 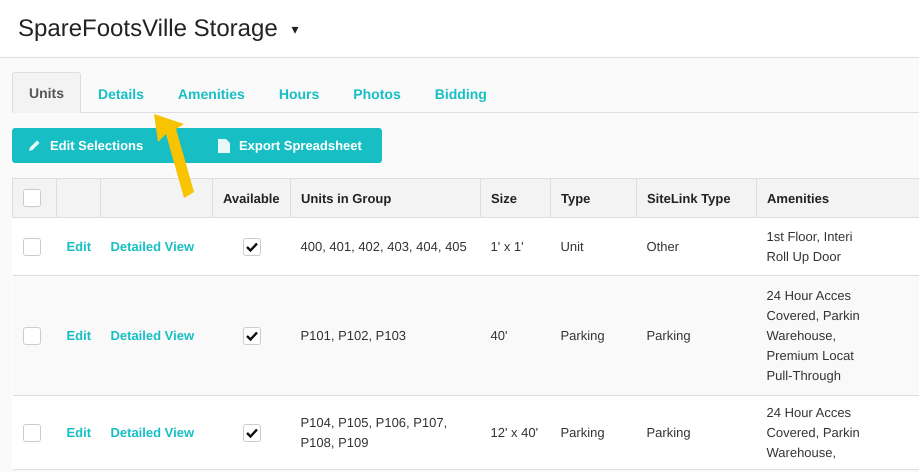 I want to click on table-cell: 1' x 1', so click(x=507, y=246).